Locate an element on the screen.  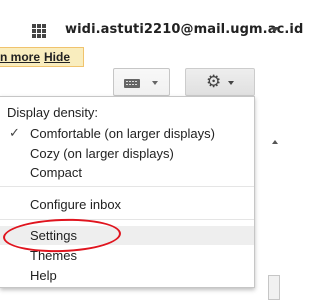
scrollbar-thumb is located at coordinates (274, 287).